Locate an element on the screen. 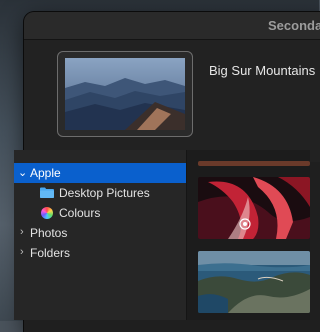  sidebar-item-desktop-pictures: Desktop Pictures is located at coordinates (100, 193).